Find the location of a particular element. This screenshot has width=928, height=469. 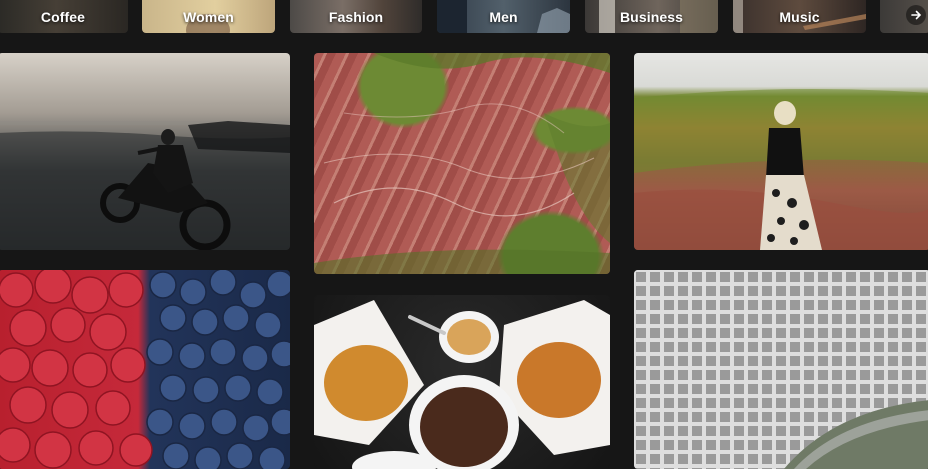

category-fashion: Fashion is located at coordinates (356, 16).